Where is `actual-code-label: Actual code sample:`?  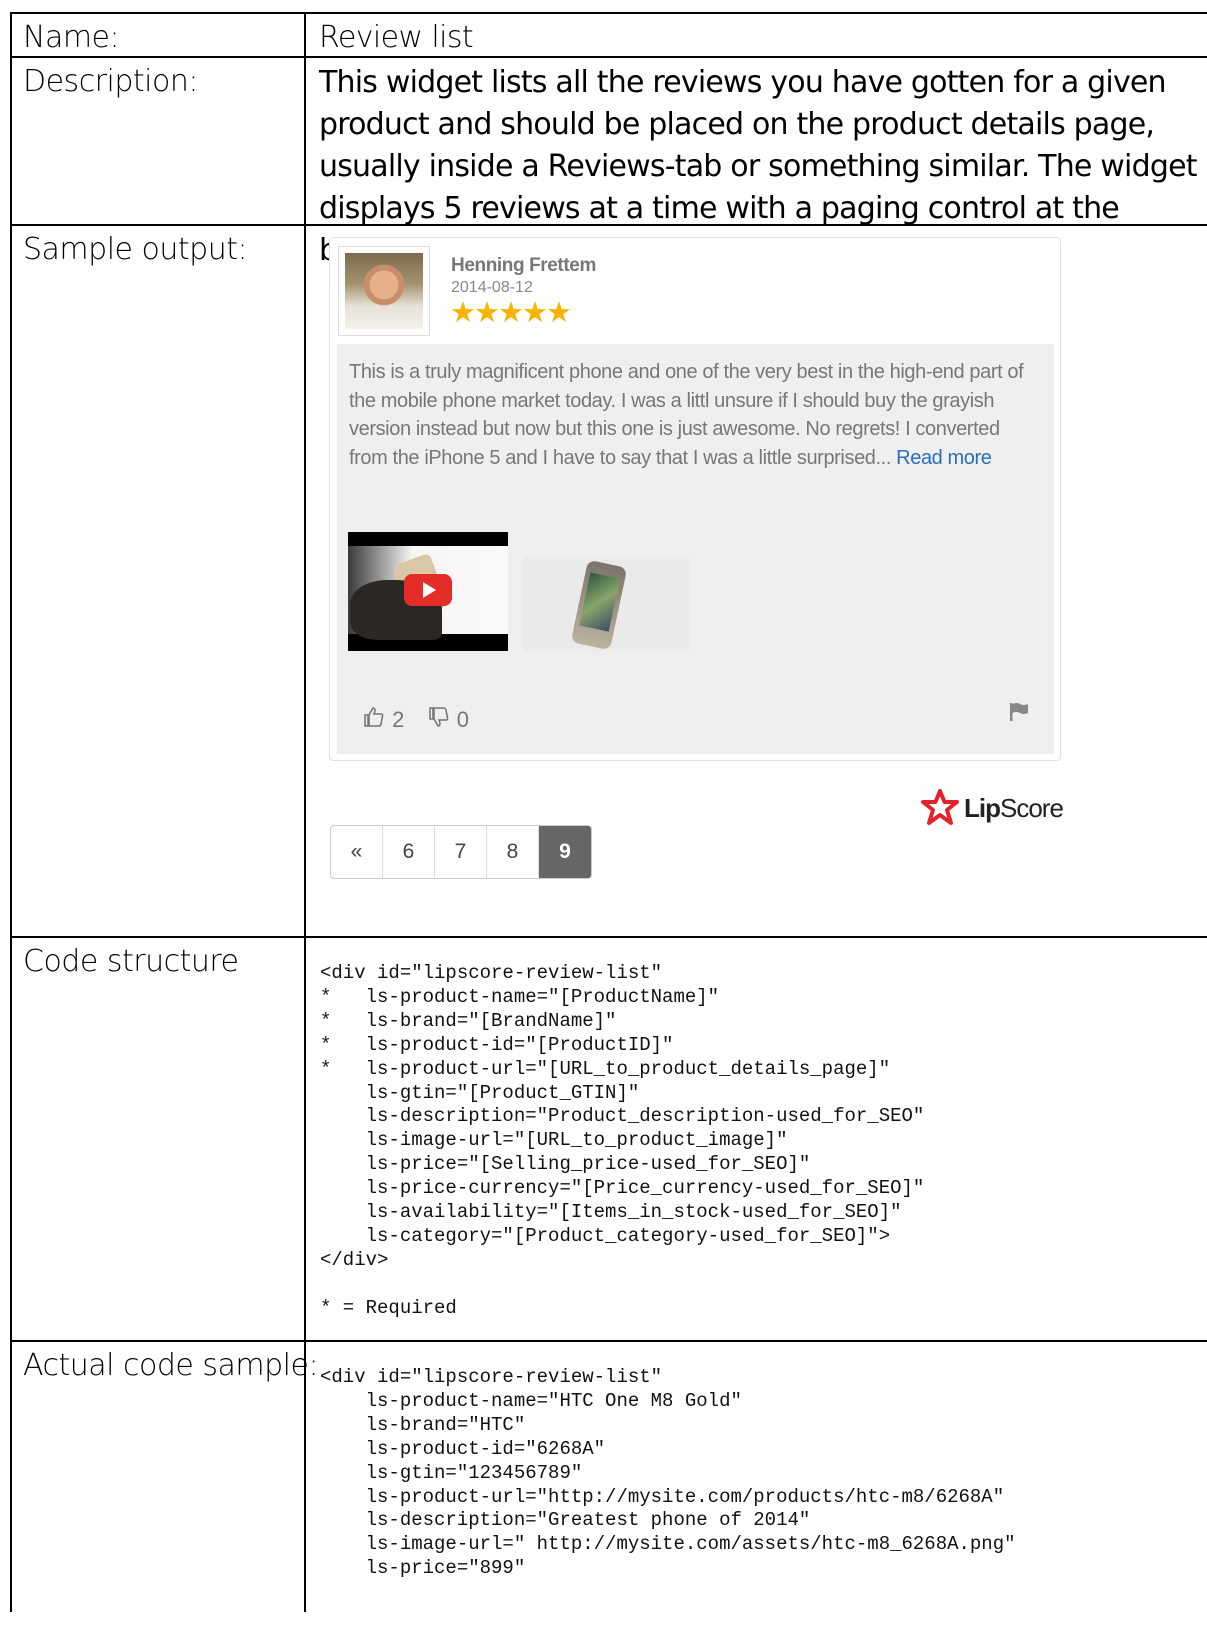 actual-code-label: Actual code sample: is located at coordinates (171, 1365).